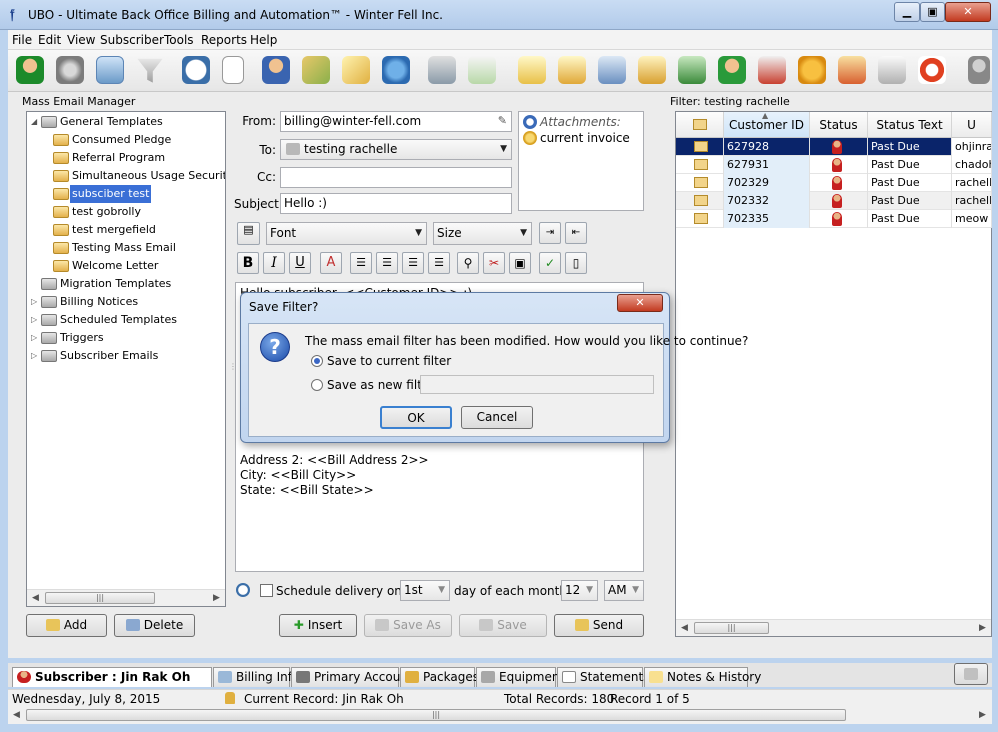 The width and height of the screenshot is (998, 732). I want to click on align-right-icon: ☰, so click(413, 263).